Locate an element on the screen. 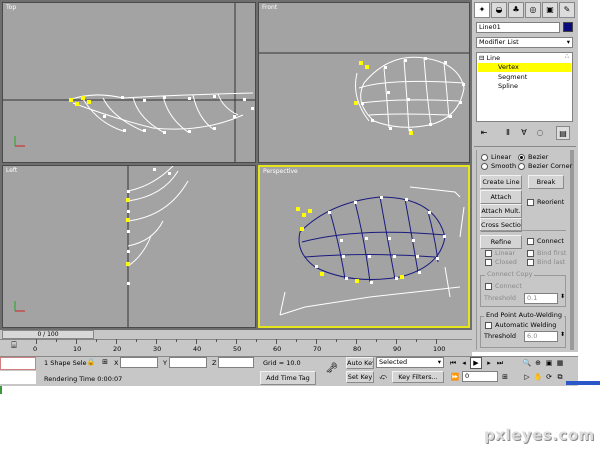 The height and width of the screenshot is (450, 600). rendering-time: Rendering Time 0:00:07 is located at coordinates (83, 379).